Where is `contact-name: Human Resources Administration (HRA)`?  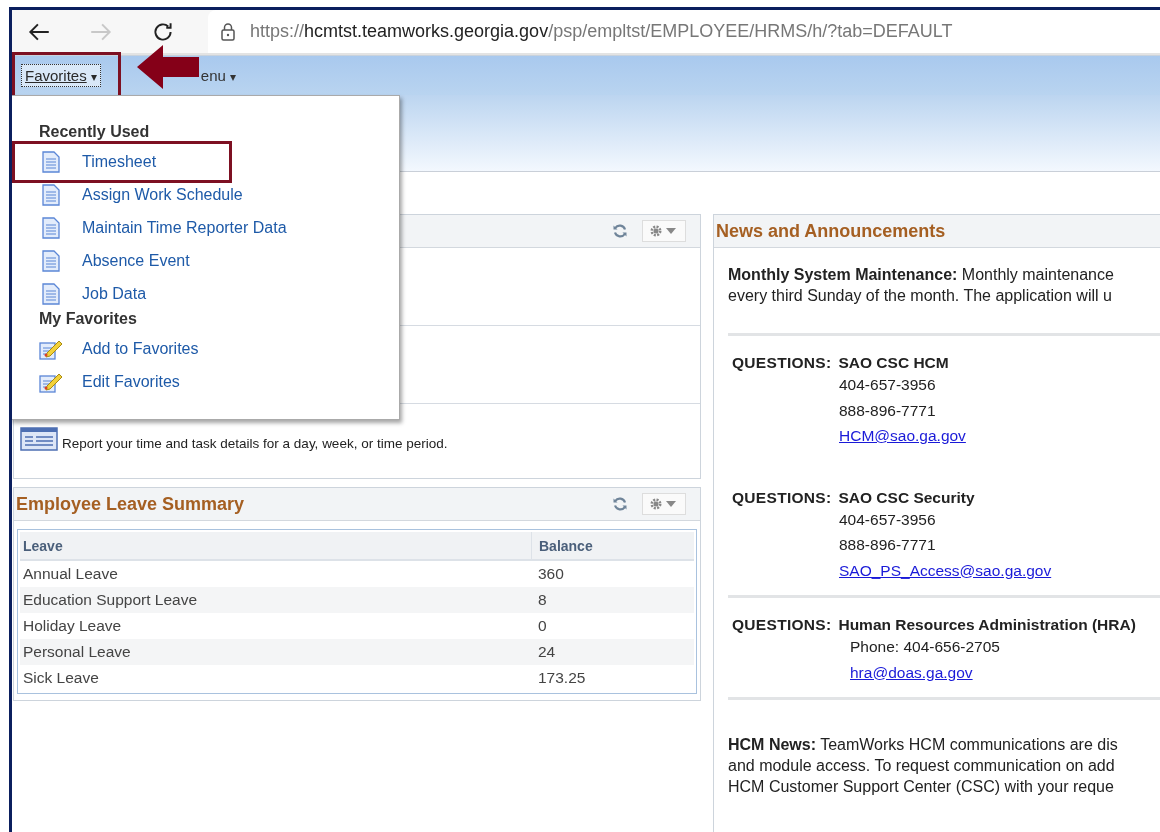
contact-name: Human Resources Administration (HRA) is located at coordinates (987, 625).